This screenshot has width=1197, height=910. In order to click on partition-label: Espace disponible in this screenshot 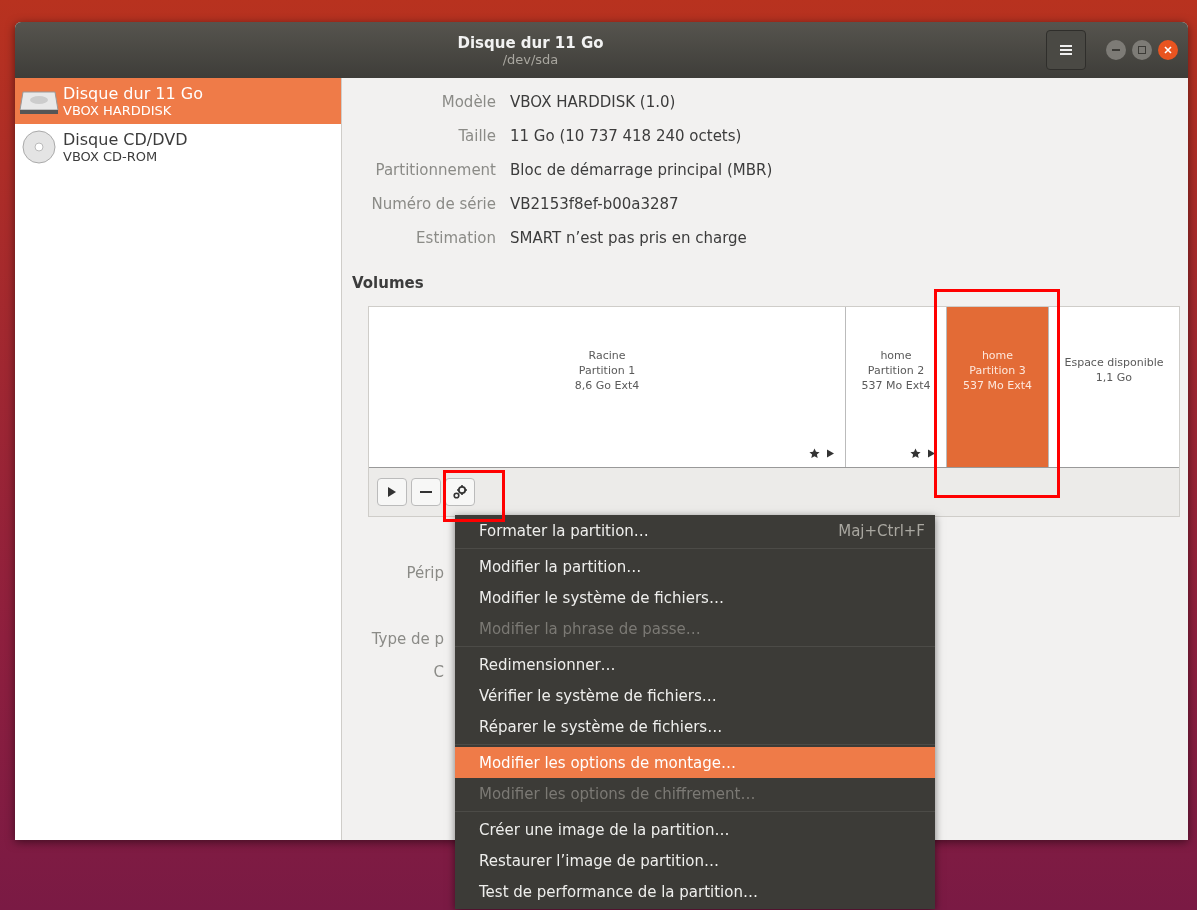, I will do `click(1114, 362)`.